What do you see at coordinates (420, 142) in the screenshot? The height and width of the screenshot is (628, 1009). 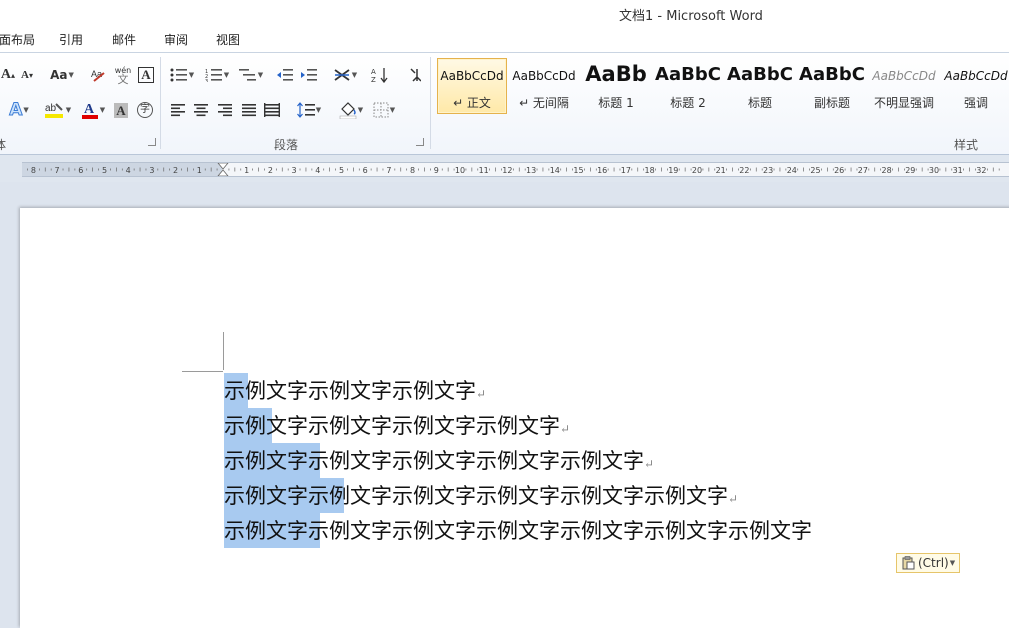 I see `paragraph-dialog-launcher` at bounding box center [420, 142].